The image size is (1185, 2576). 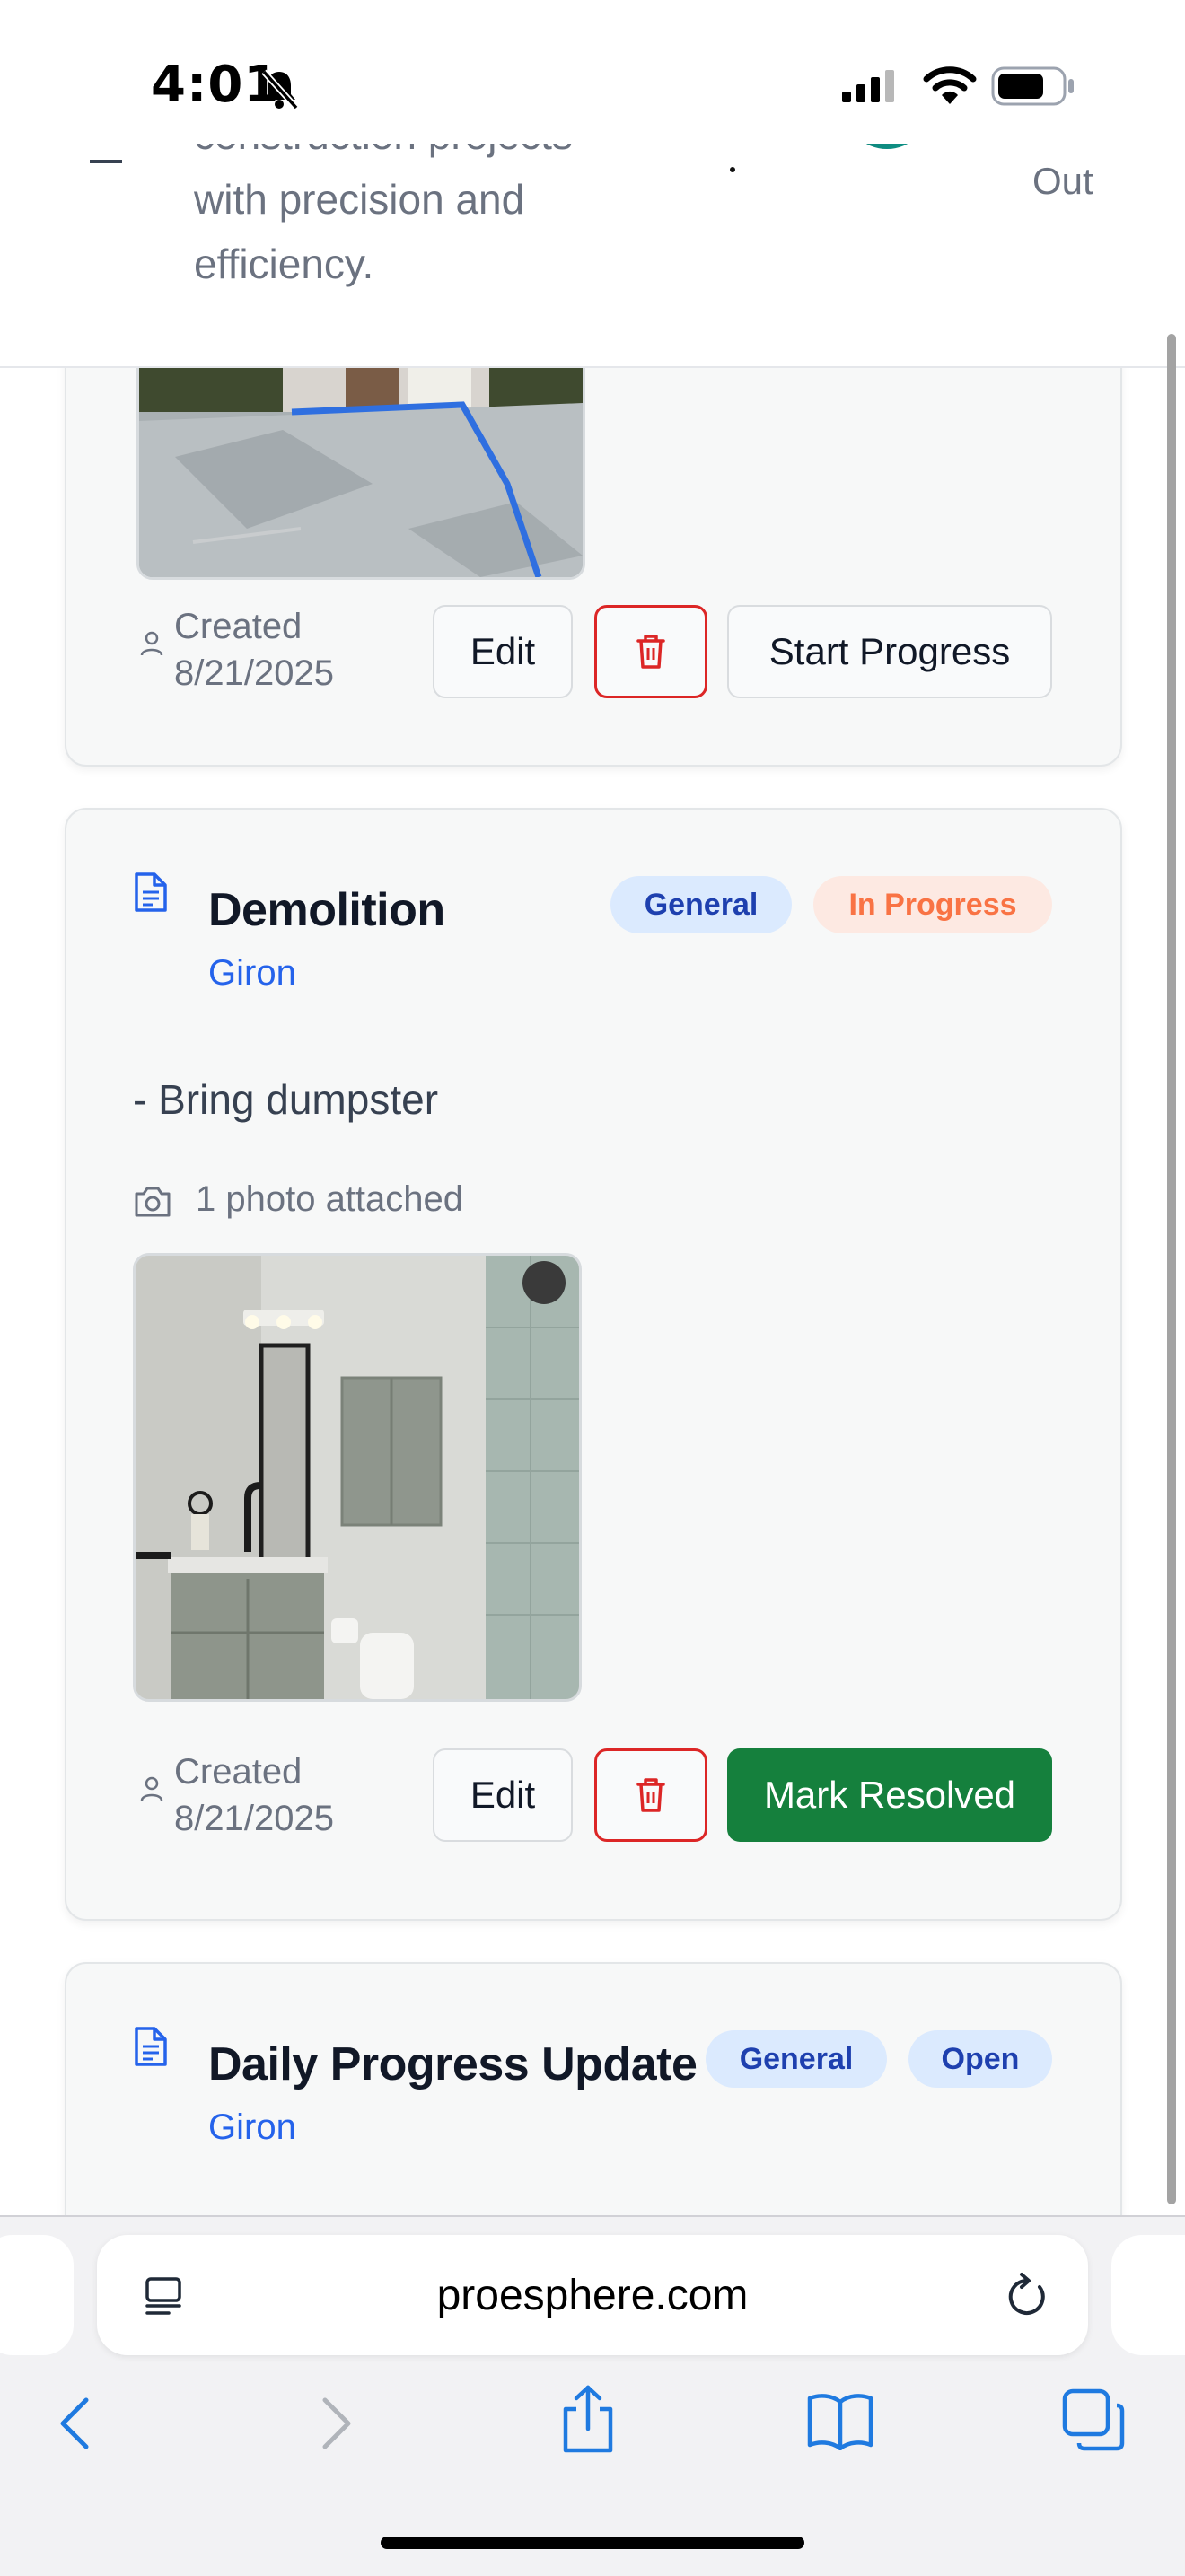 What do you see at coordinates (1093, 2422) in the screenshot?
I see `tabs-icon` at bounding box center [1093, 2422].